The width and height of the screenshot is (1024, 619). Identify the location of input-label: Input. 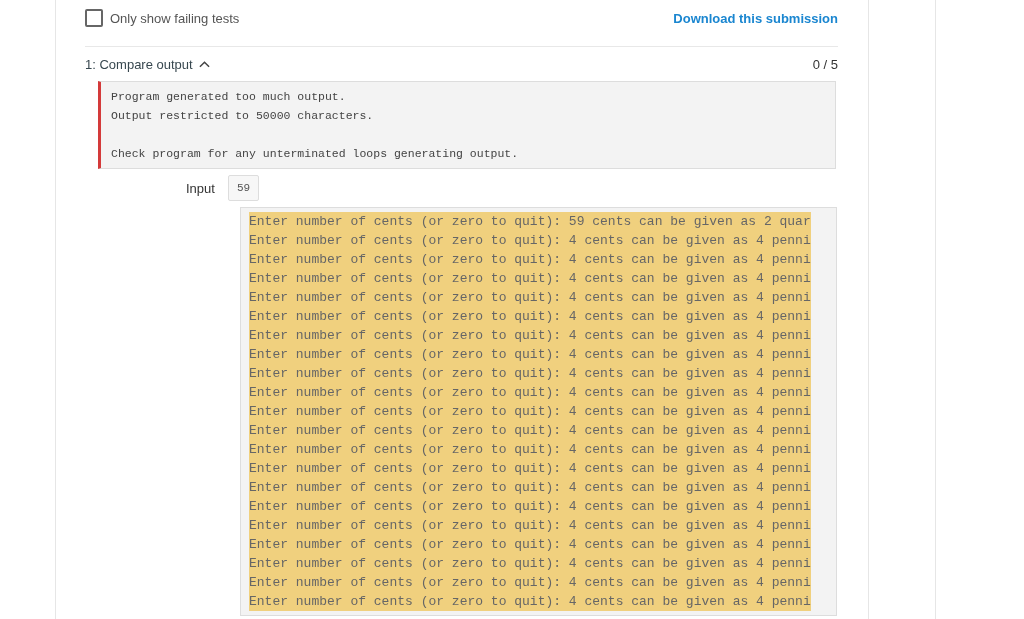
(200, 188).